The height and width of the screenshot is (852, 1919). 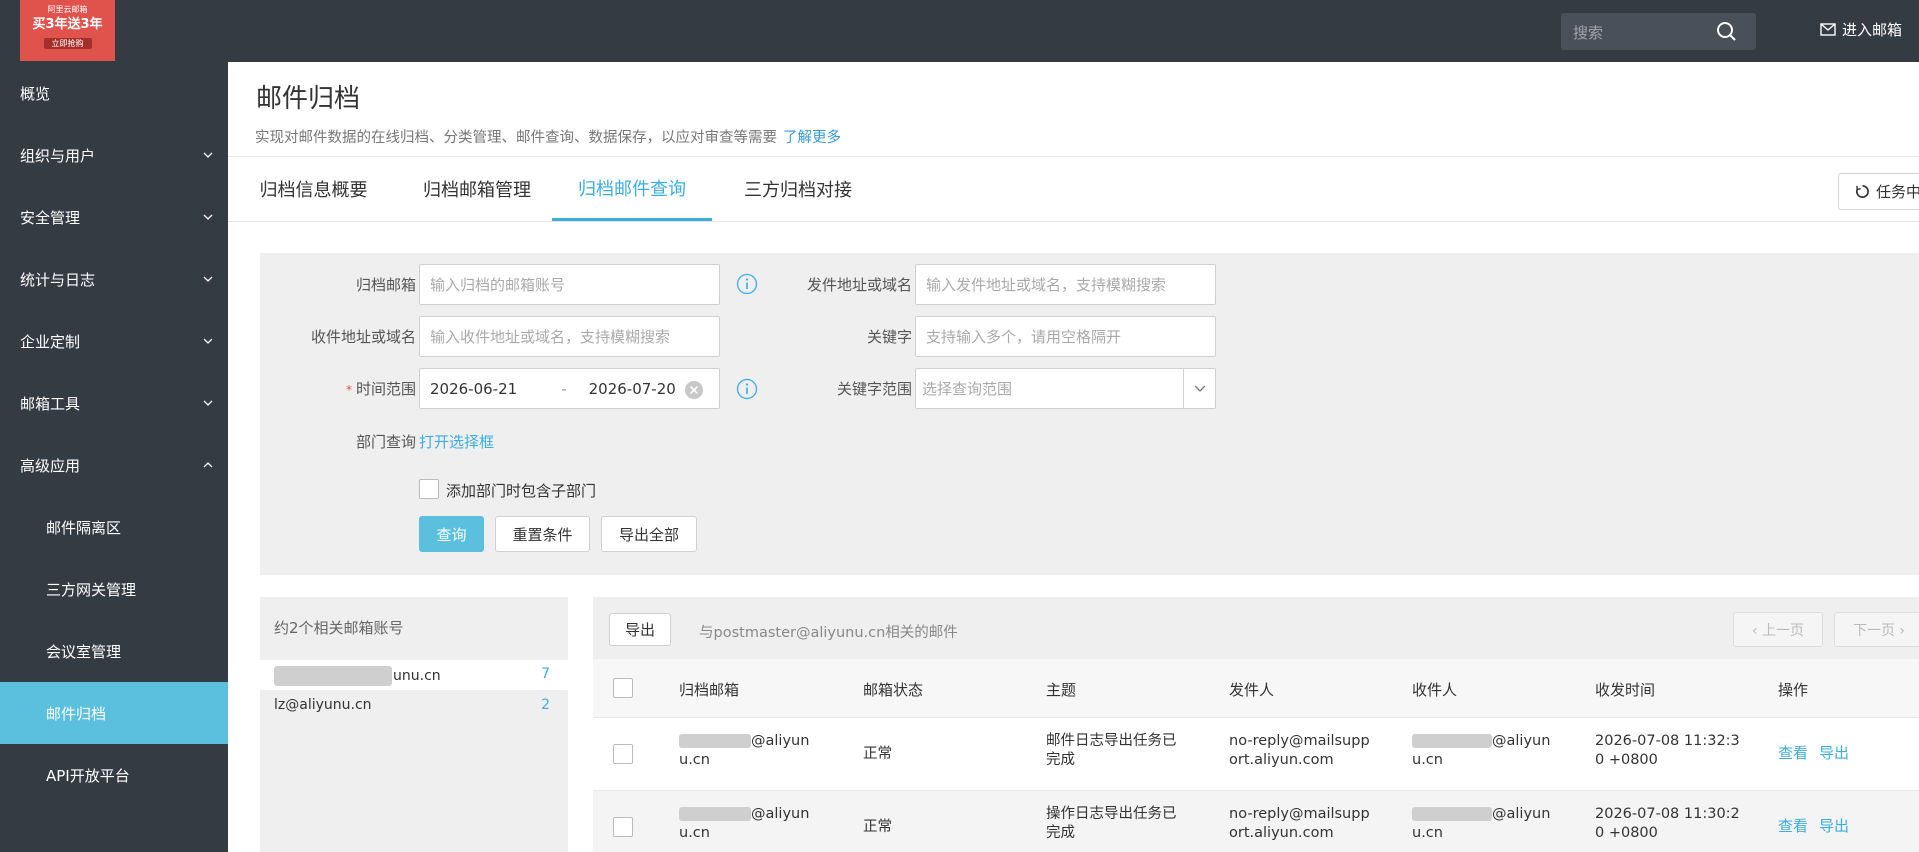 I want to click on date-range-picker: 2026-06-21 - 2026-07-20, so click(x=569, y=388).